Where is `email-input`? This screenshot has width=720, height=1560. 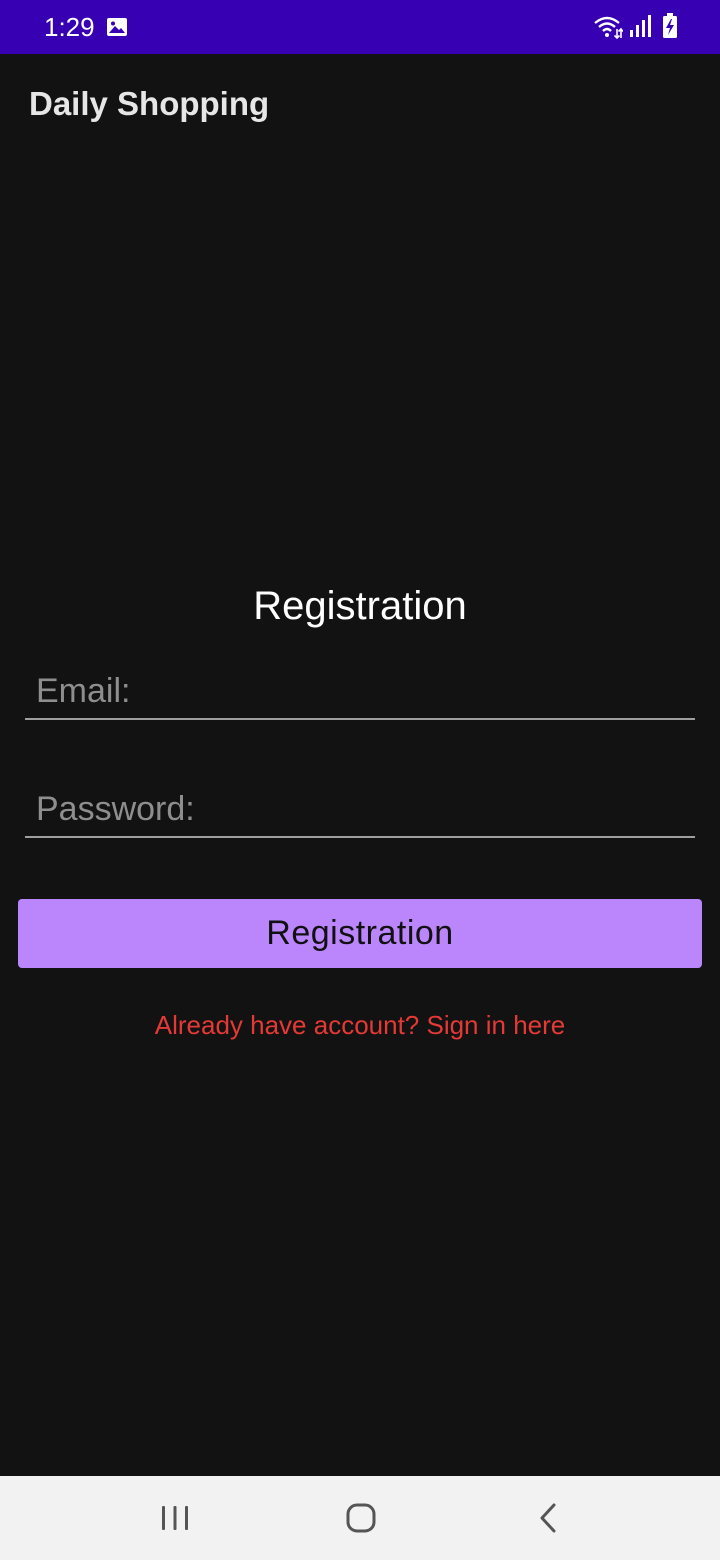 email-input is located at coordinates (360, 691).